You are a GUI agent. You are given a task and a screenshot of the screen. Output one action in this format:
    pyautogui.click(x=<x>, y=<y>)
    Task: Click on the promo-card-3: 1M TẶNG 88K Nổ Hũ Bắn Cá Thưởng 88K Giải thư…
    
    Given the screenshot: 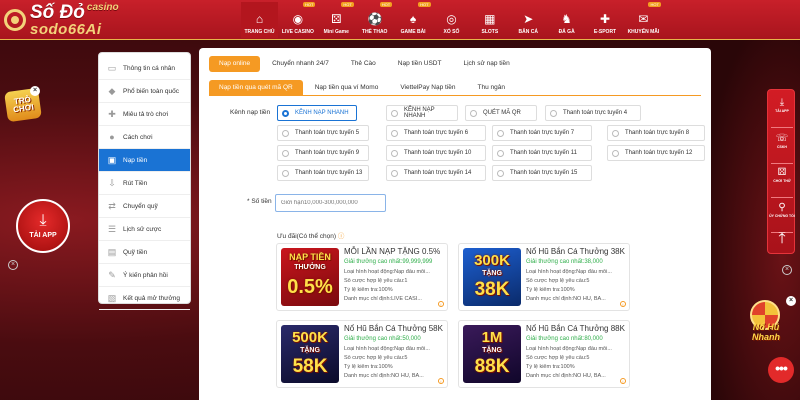 What is the action you would take?
    pyautogui.click(x=544, y=354)
    